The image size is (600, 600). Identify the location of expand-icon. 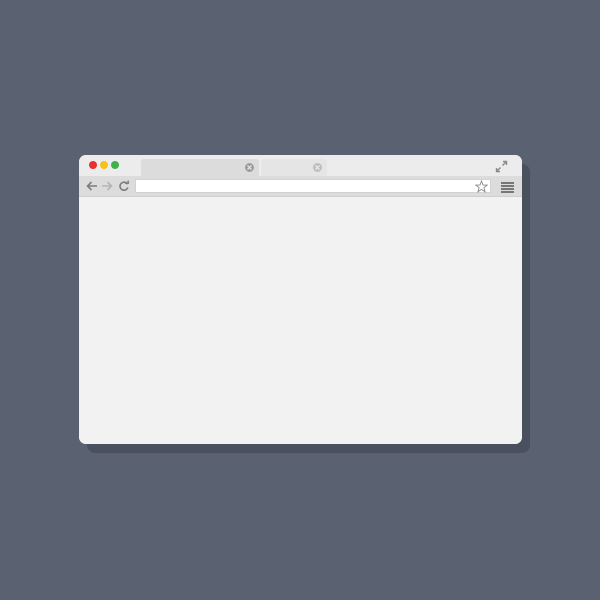
(501, 166).